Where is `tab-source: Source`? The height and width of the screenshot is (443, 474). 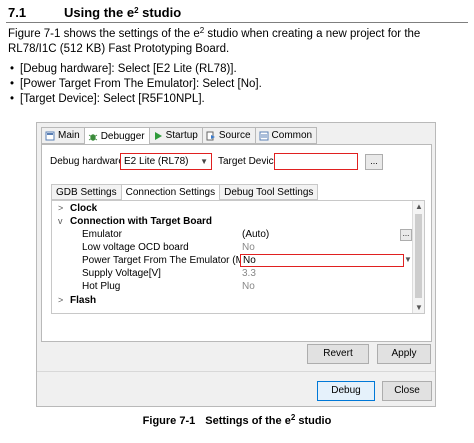
tab-source: Source is located at coordinates (228, 135).